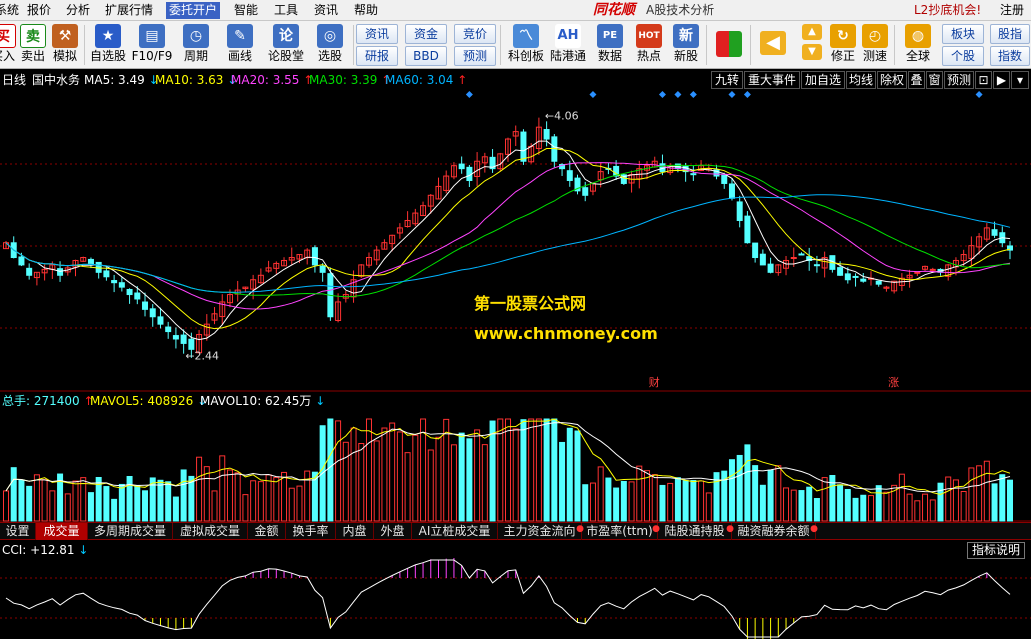  I want to click on more-arrows-icon: ▶, so click(1001, 80).